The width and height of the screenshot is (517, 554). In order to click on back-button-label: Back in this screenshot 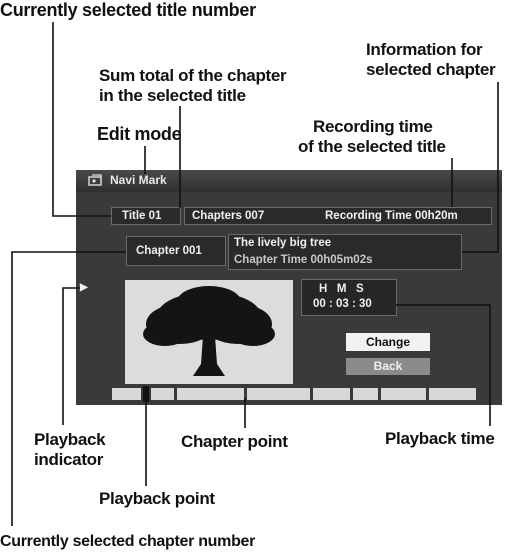, I will do `click(388, 366)`.